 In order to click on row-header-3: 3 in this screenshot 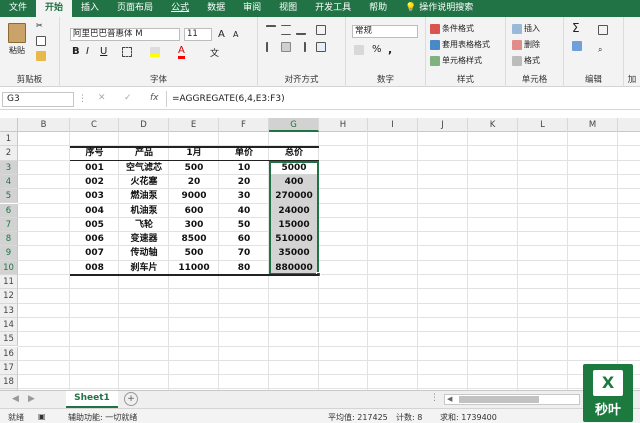, I will do `click(9, 167)`.